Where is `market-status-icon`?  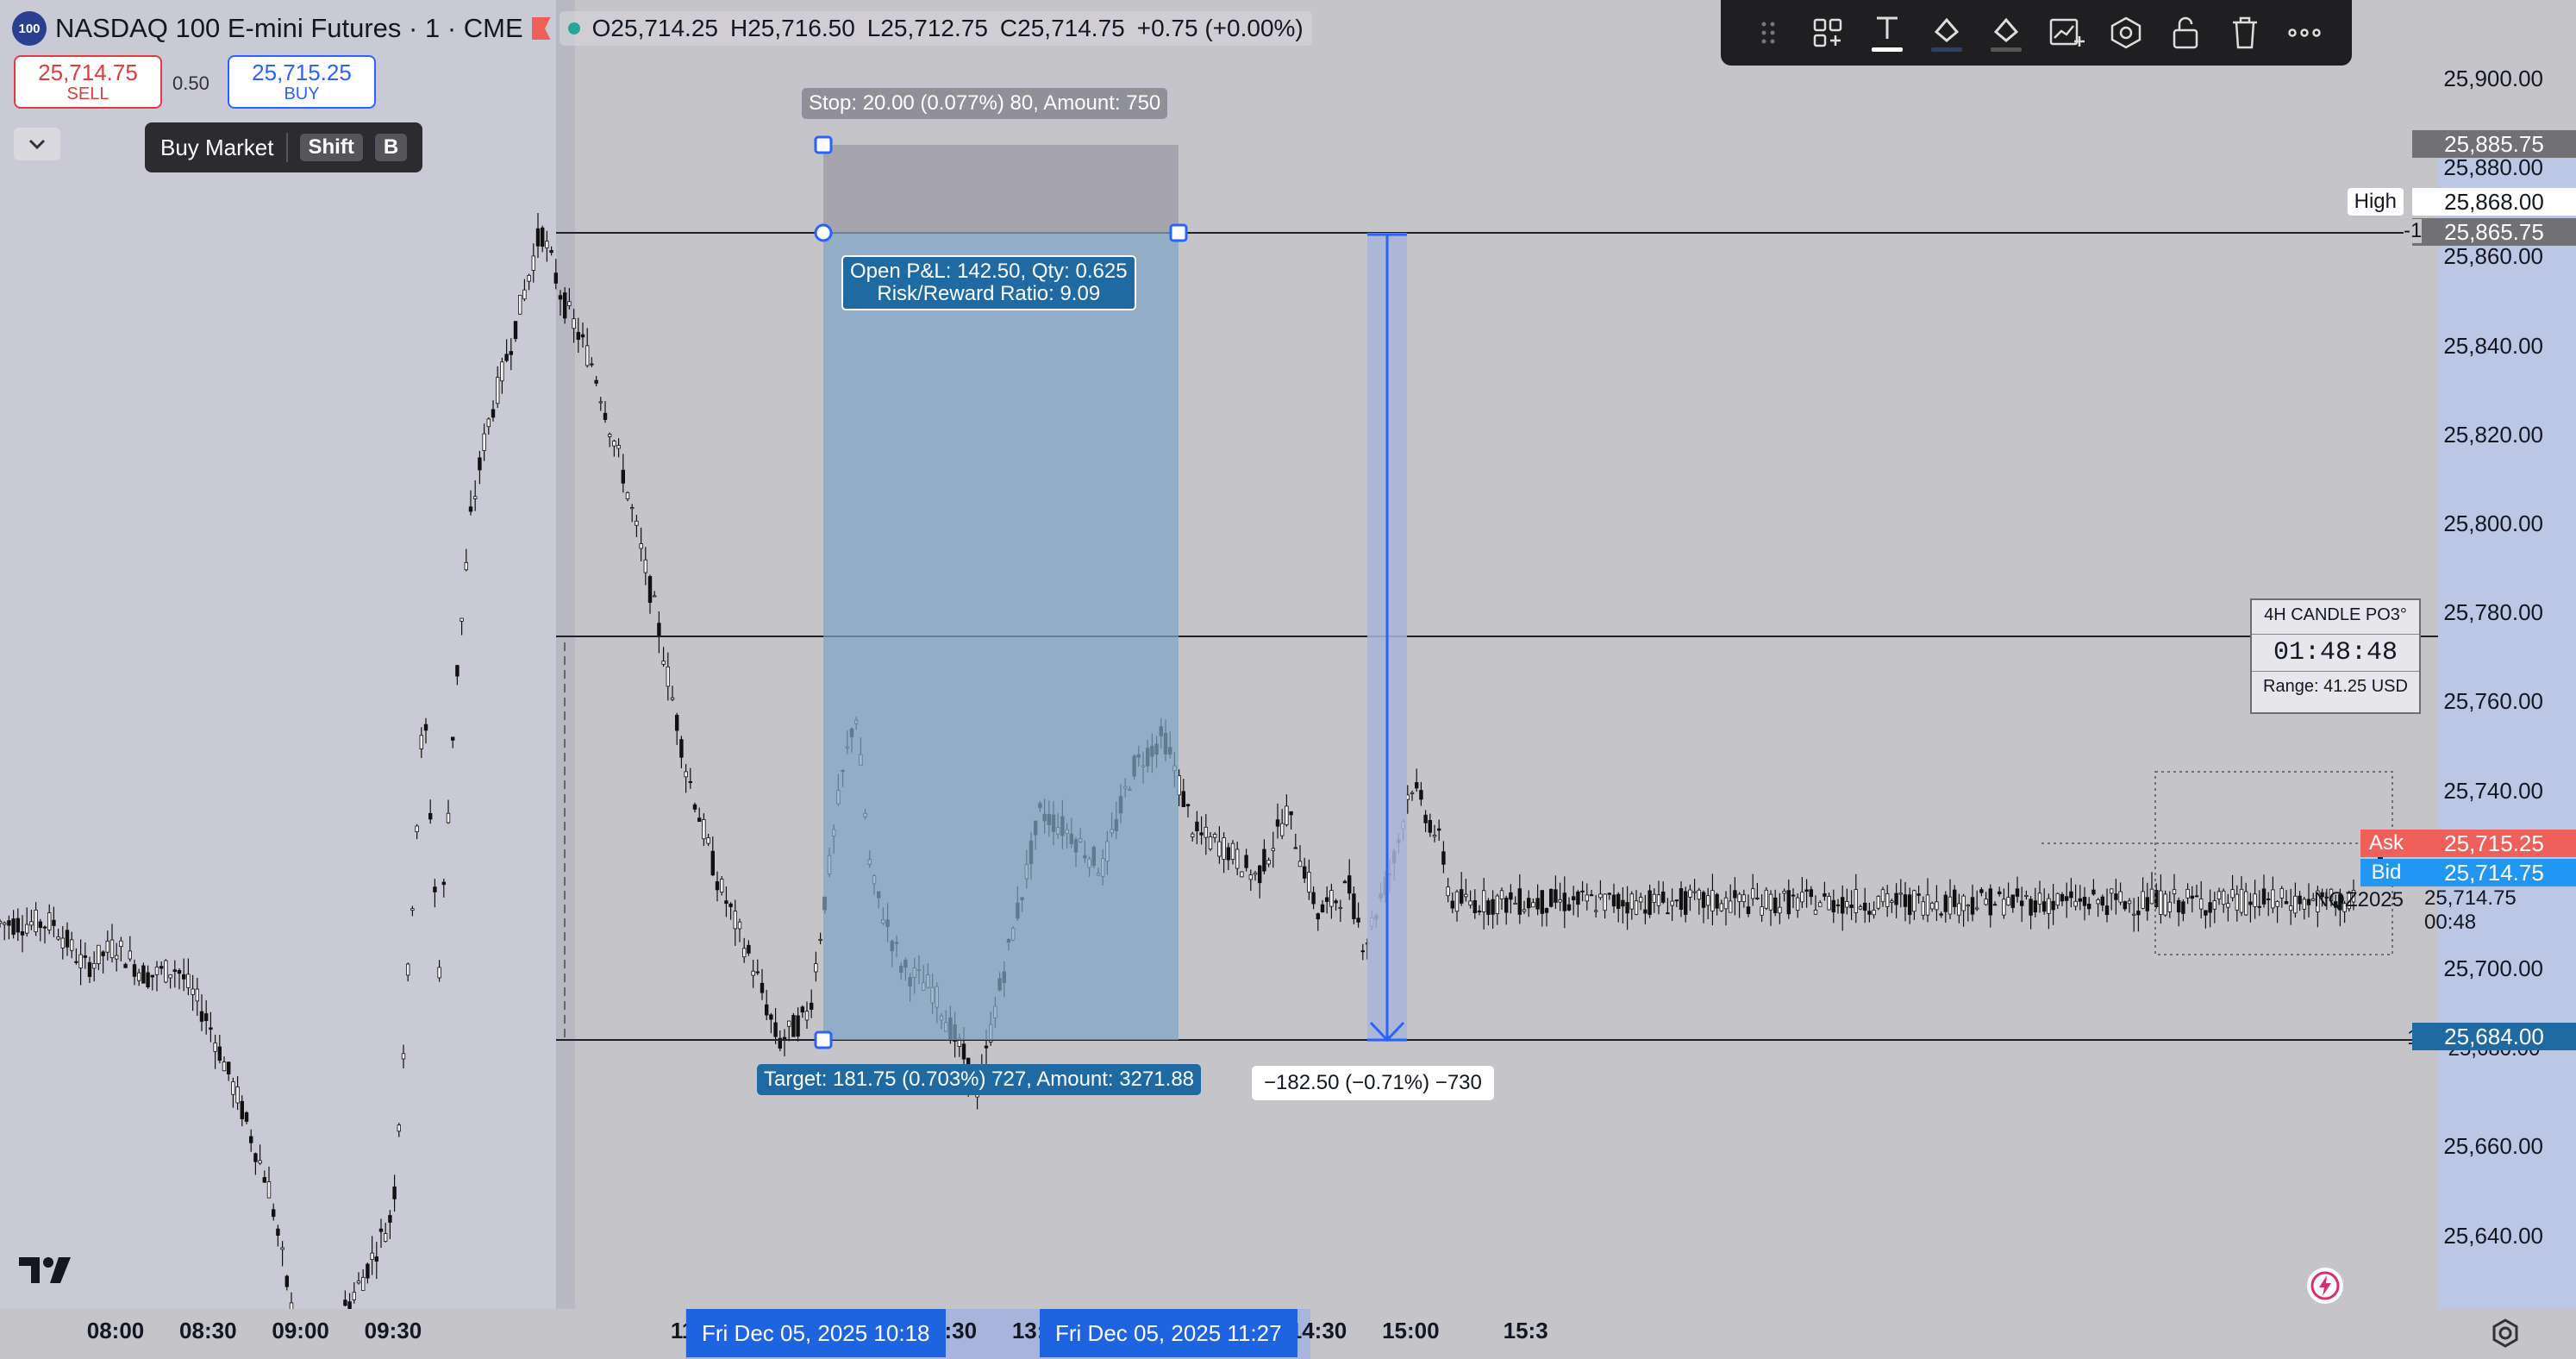 market-status-icon is located at coordinates (573, 28).